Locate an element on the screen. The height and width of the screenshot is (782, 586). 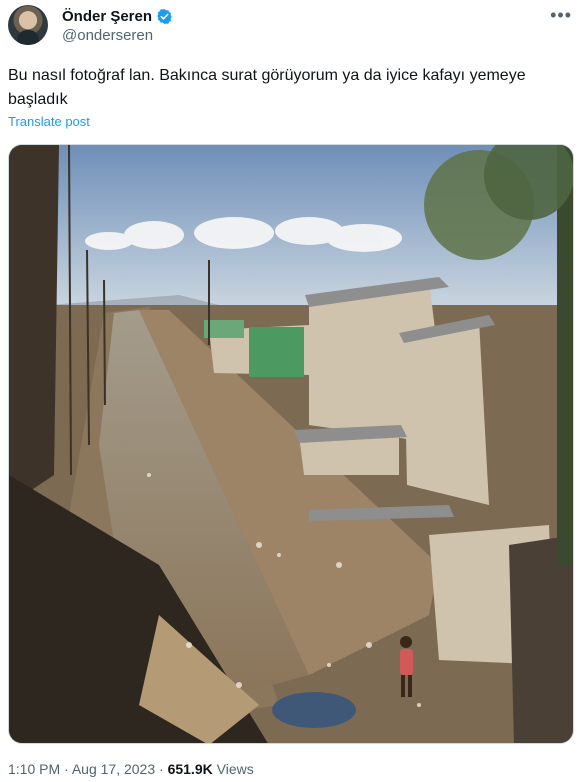
author-display-name: Önder Şeren is located at coordinates (107, 16).